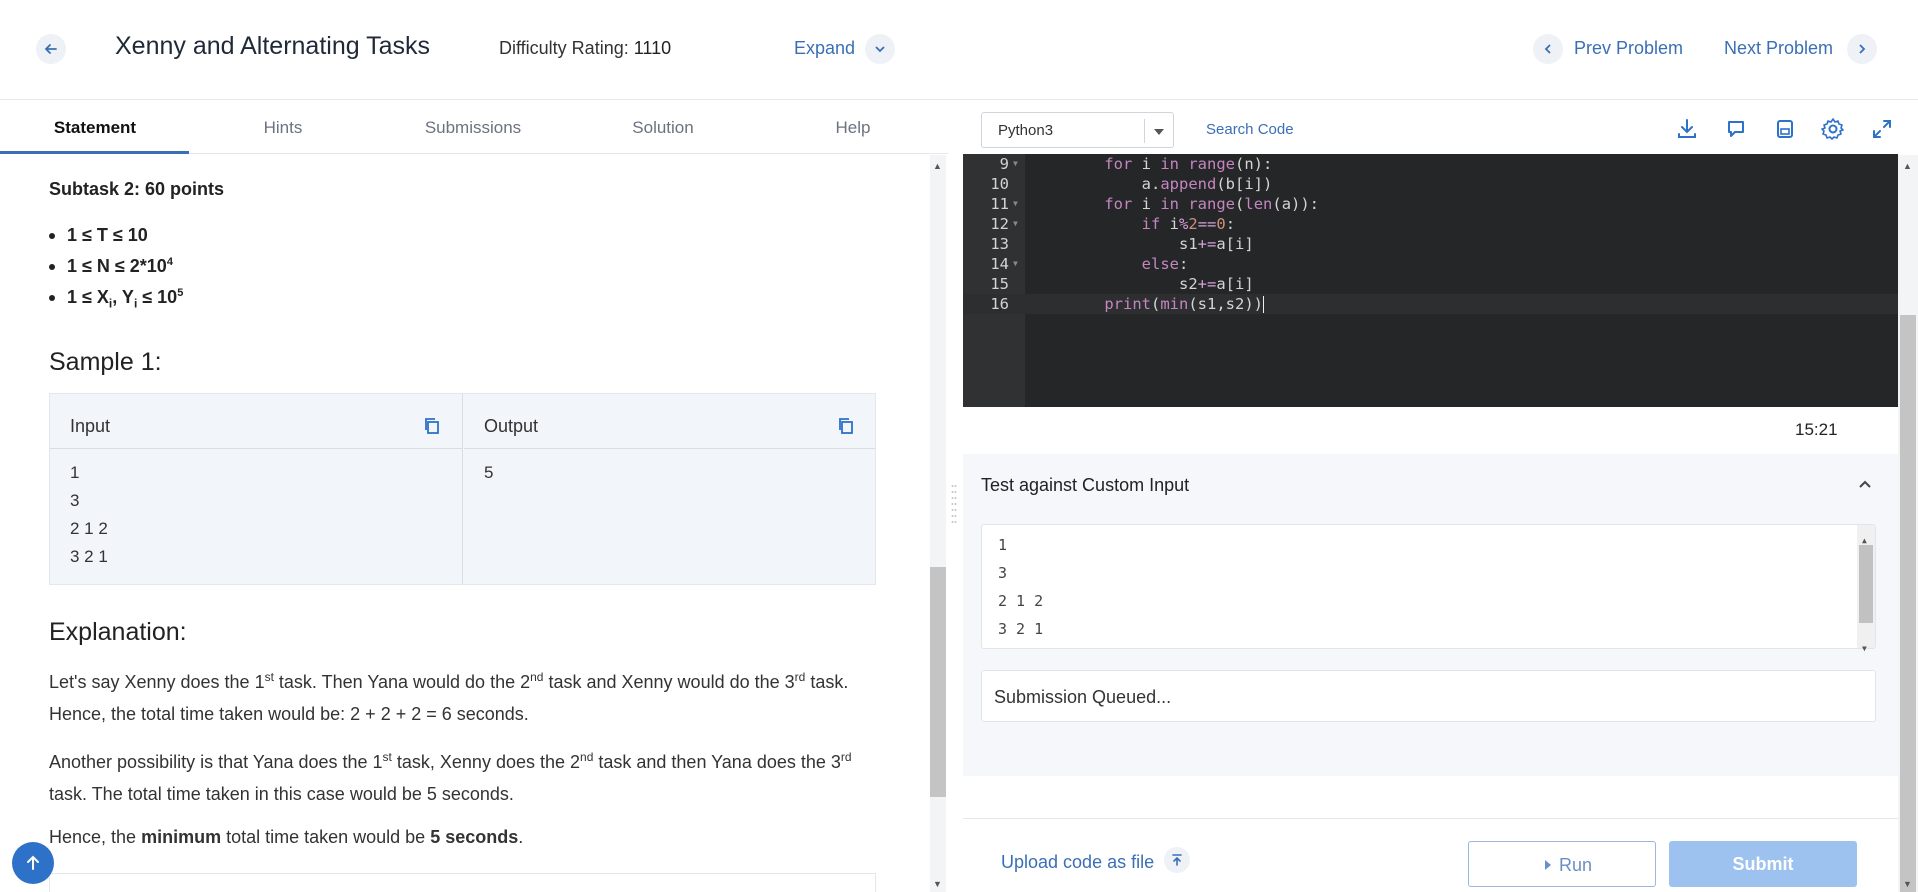  Describe the element at coordinates (116, 240) in the screenshot. I see `constraint-t: 1 ≤ T ≤ 10` at that location.